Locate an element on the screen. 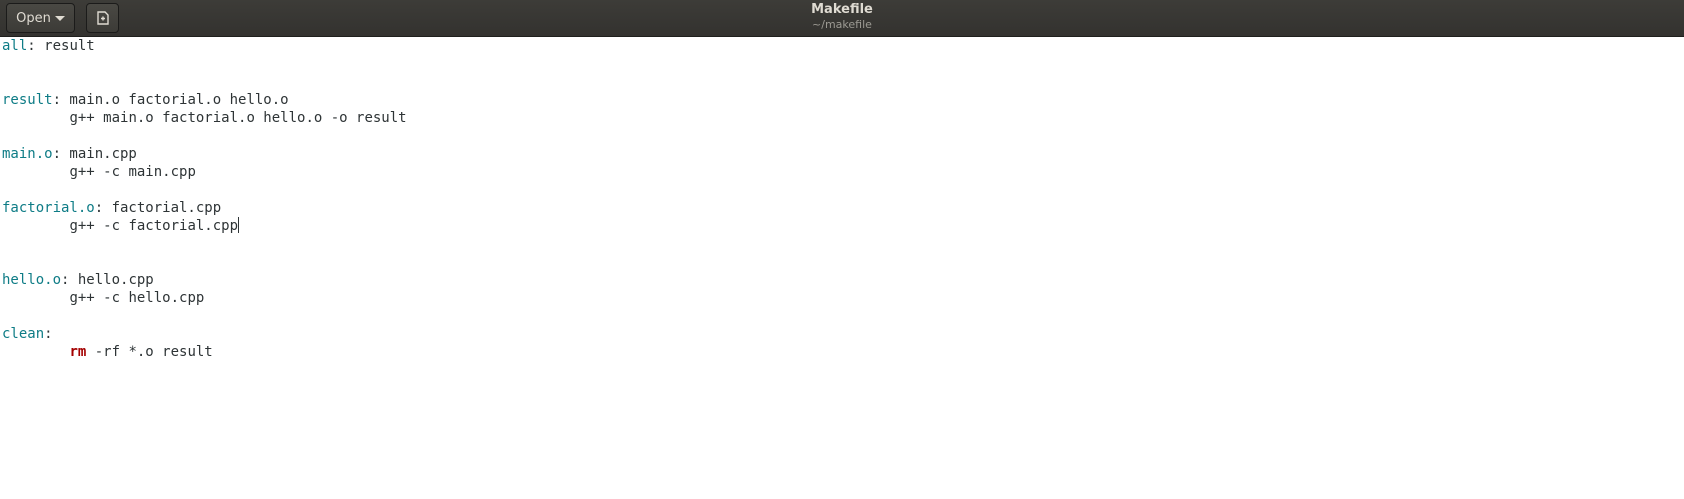 The height and width of the screenshot is (499, 1684). make-target: main.o is located at coordinates (27, 154).